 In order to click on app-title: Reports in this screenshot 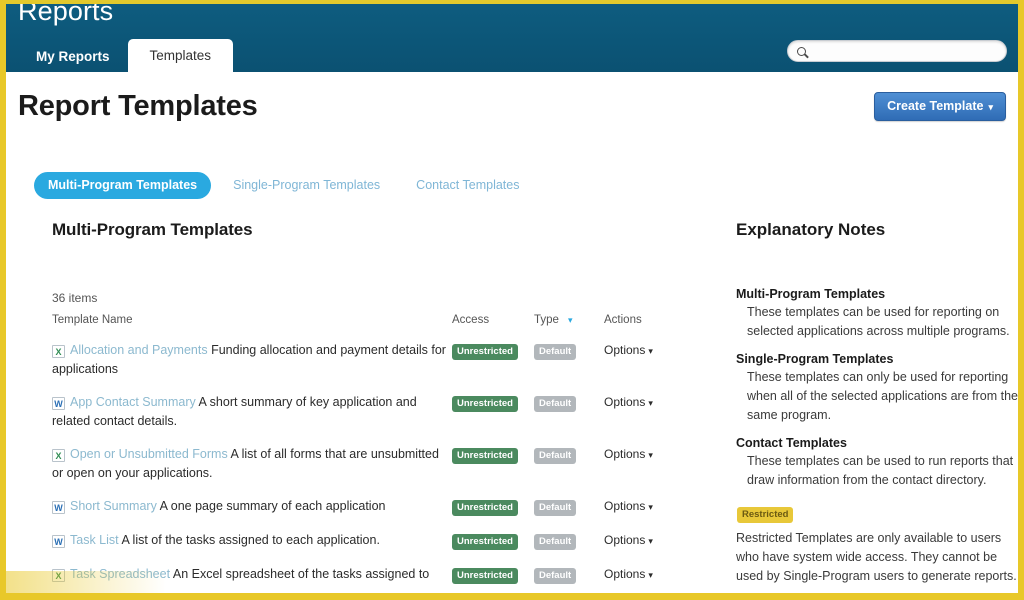, I will do `click(66, 13)`.